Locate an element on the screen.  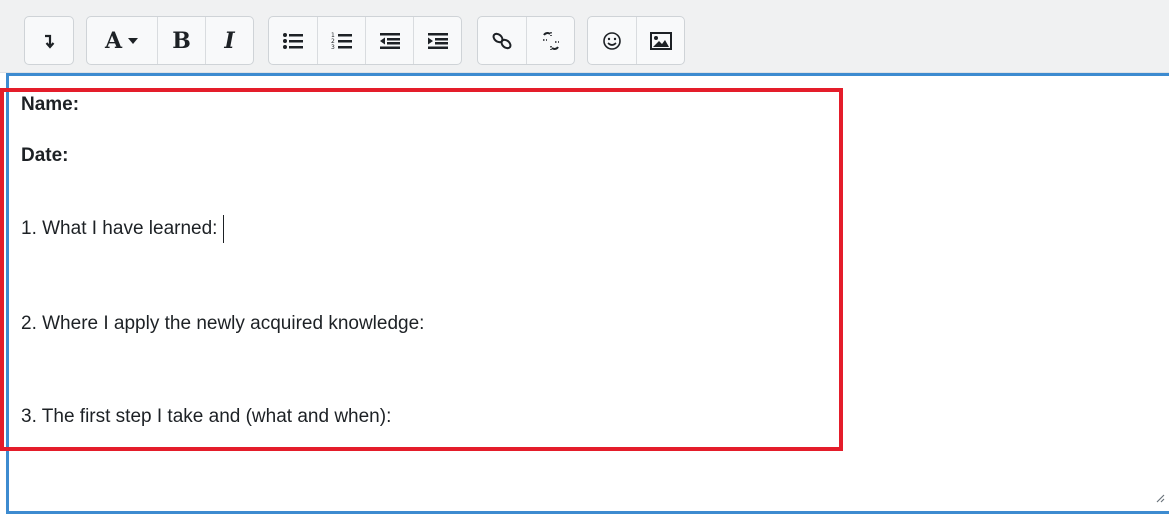
date-line: Date: is located at coordinates (45, 155).